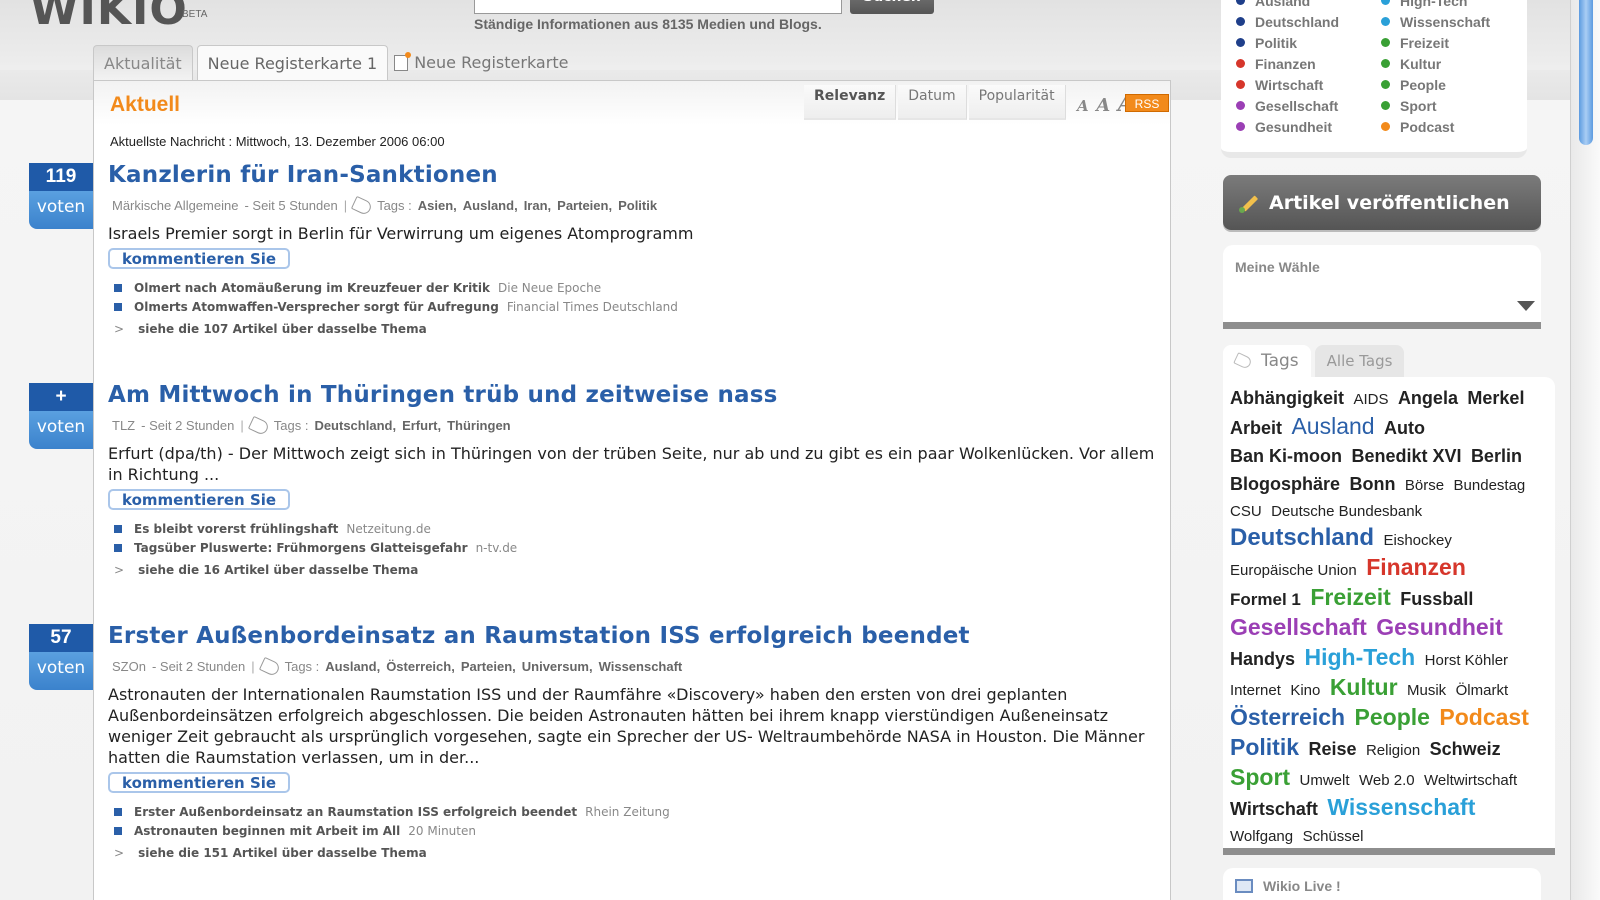 The image size is (1600, 900). What do you see at coordinates (1274, 809) in the screenshot?
I see `tag-cloud-item: Wirtschaft` at bounding box center [1274, 809].